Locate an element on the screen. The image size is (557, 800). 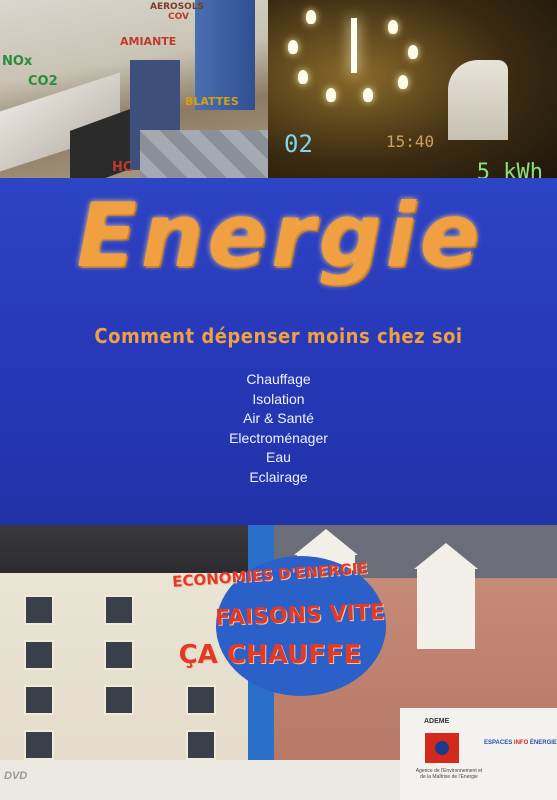
eie-highlight: INFO is located at coordinates (521, 743).